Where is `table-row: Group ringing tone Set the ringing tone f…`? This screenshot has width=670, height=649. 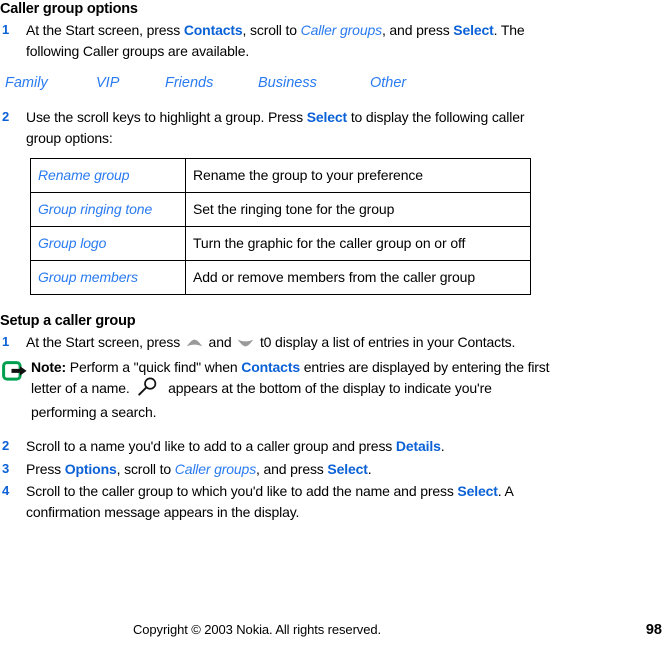 table-row: Group ringing tone Set the ringing tone f… is located at coordinates (280, 209).